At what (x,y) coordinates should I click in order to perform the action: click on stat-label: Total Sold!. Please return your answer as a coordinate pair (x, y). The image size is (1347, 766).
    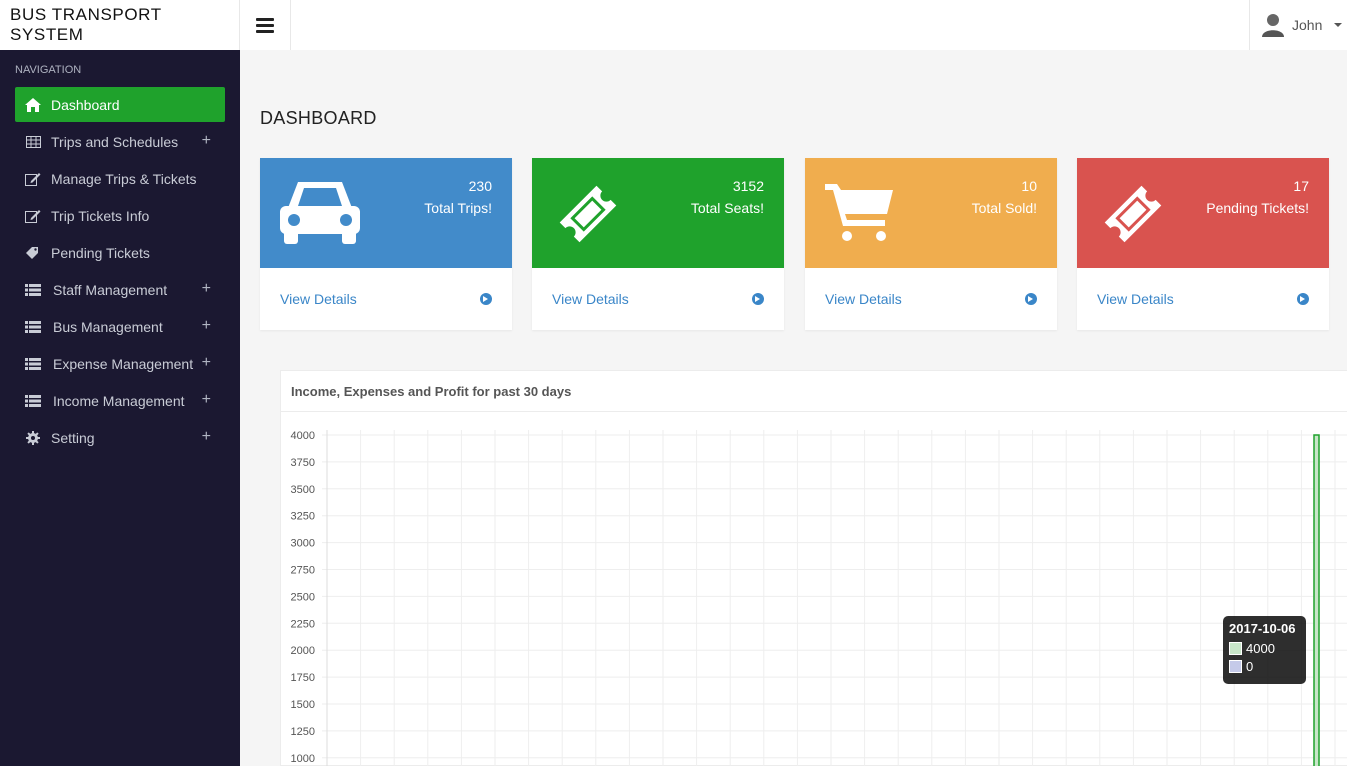
    Looking at the image, I should click on (1004, 208).